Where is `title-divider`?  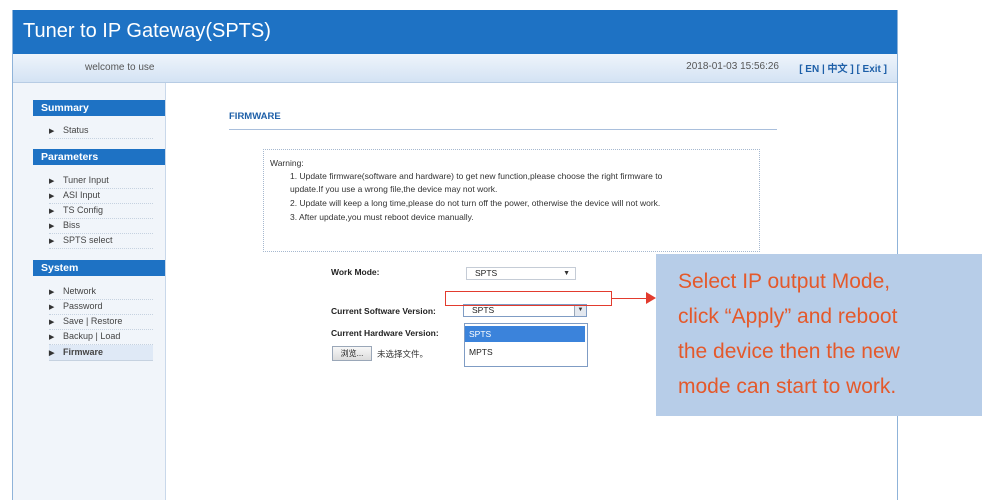
title-divider is located at coordinates (503, 129).